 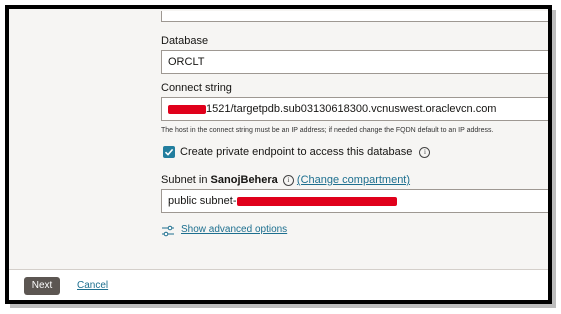 I want to click on subnet-compartment: SanojBehera, so click(x=244, y=180).